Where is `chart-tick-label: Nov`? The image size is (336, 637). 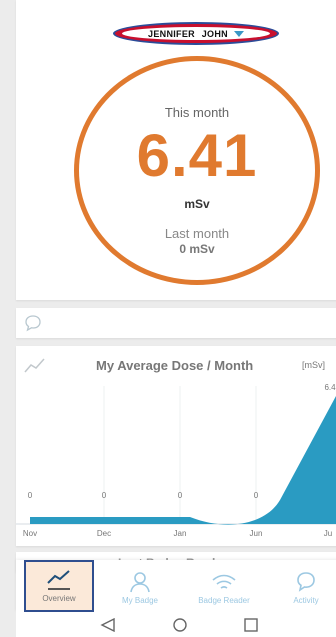
chart-tick-label: Nov is located at coordinates (30, 533).